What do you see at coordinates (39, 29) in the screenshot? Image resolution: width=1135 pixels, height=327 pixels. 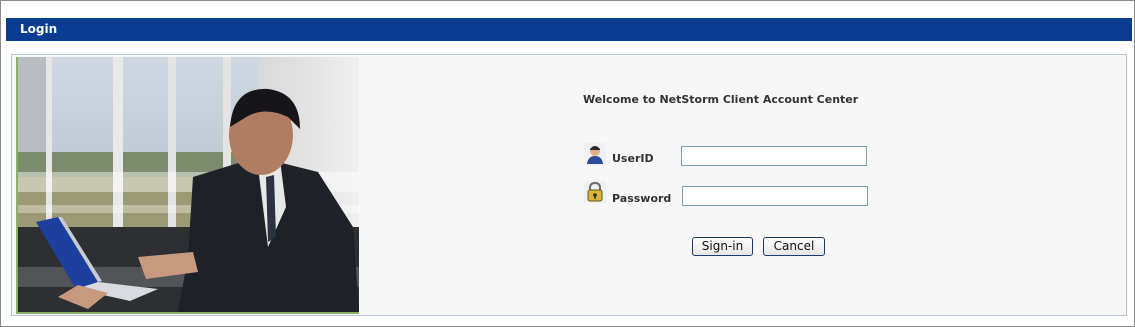 I see `login-title: Login` at bounding box center [39, 29].